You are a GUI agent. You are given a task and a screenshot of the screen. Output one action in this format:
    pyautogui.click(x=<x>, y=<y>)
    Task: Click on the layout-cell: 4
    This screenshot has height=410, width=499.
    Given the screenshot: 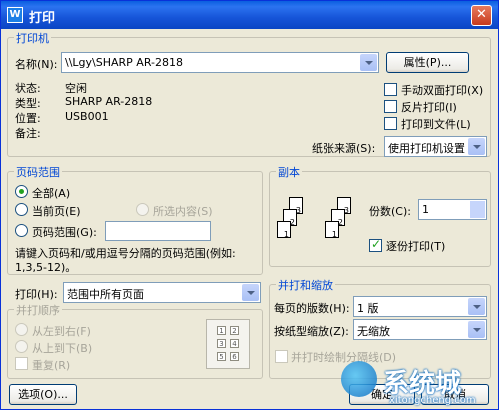 What is the action you would take?
    pyautogui.click(x=234, y=343)
    